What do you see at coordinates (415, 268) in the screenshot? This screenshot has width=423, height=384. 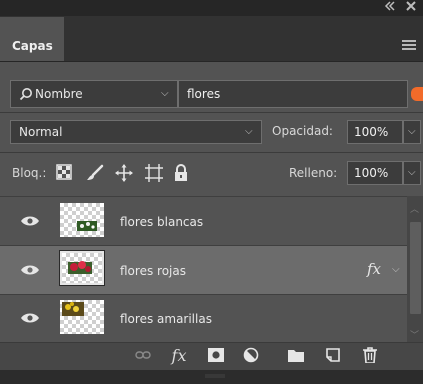 I see `scrollbar-thumb` at bounding box center [415, 268].